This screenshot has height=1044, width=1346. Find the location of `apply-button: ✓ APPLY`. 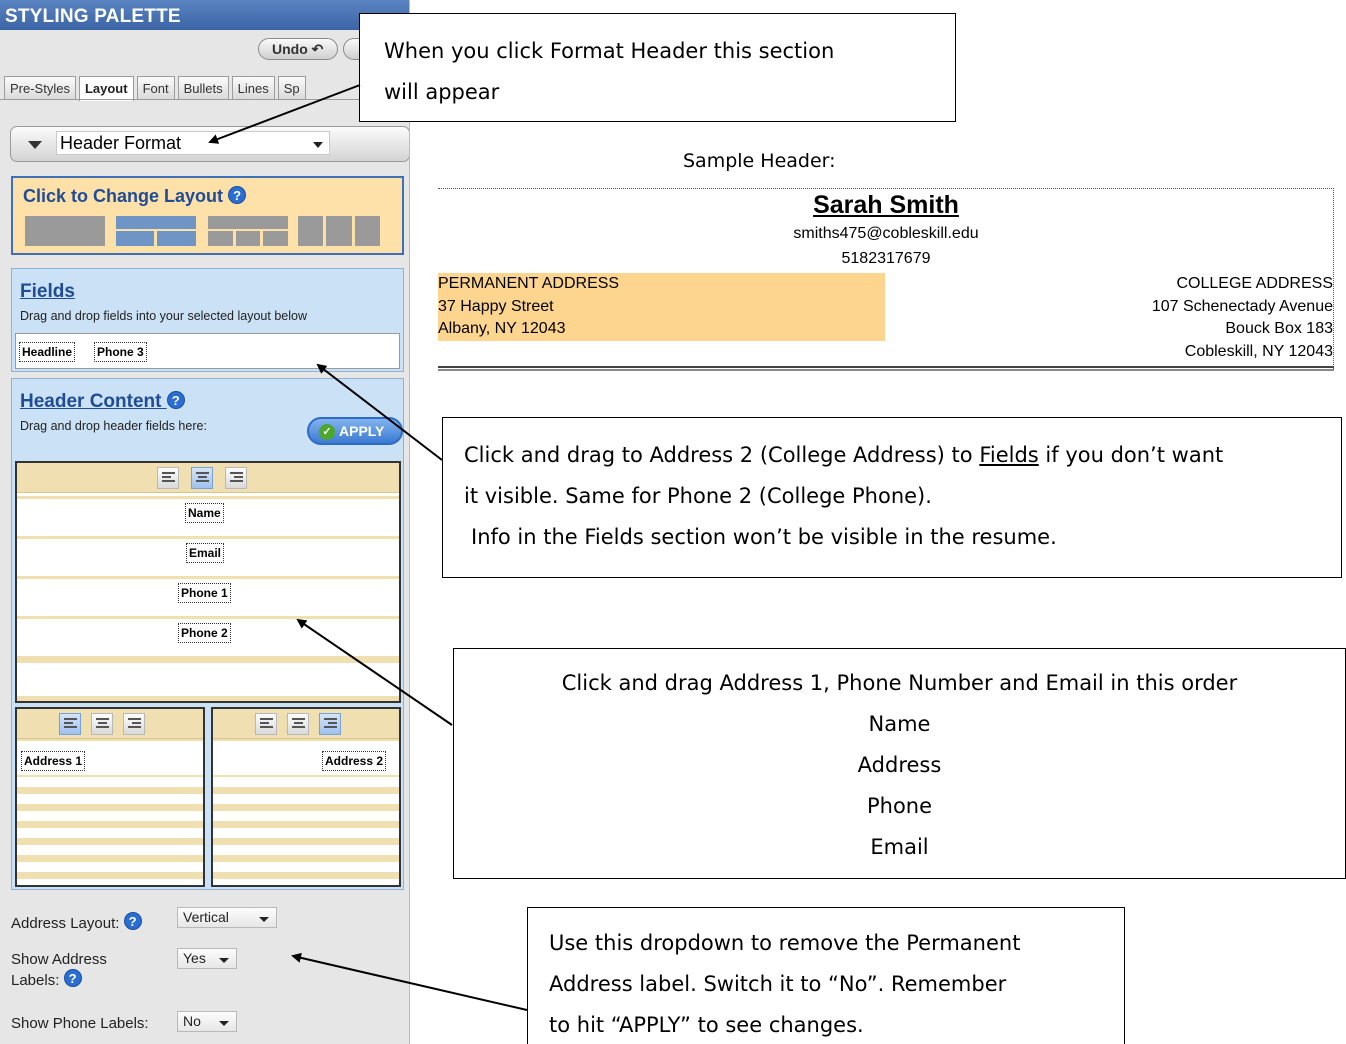

apply-button: ✓ APPLY is located at coordinates (355, 431).